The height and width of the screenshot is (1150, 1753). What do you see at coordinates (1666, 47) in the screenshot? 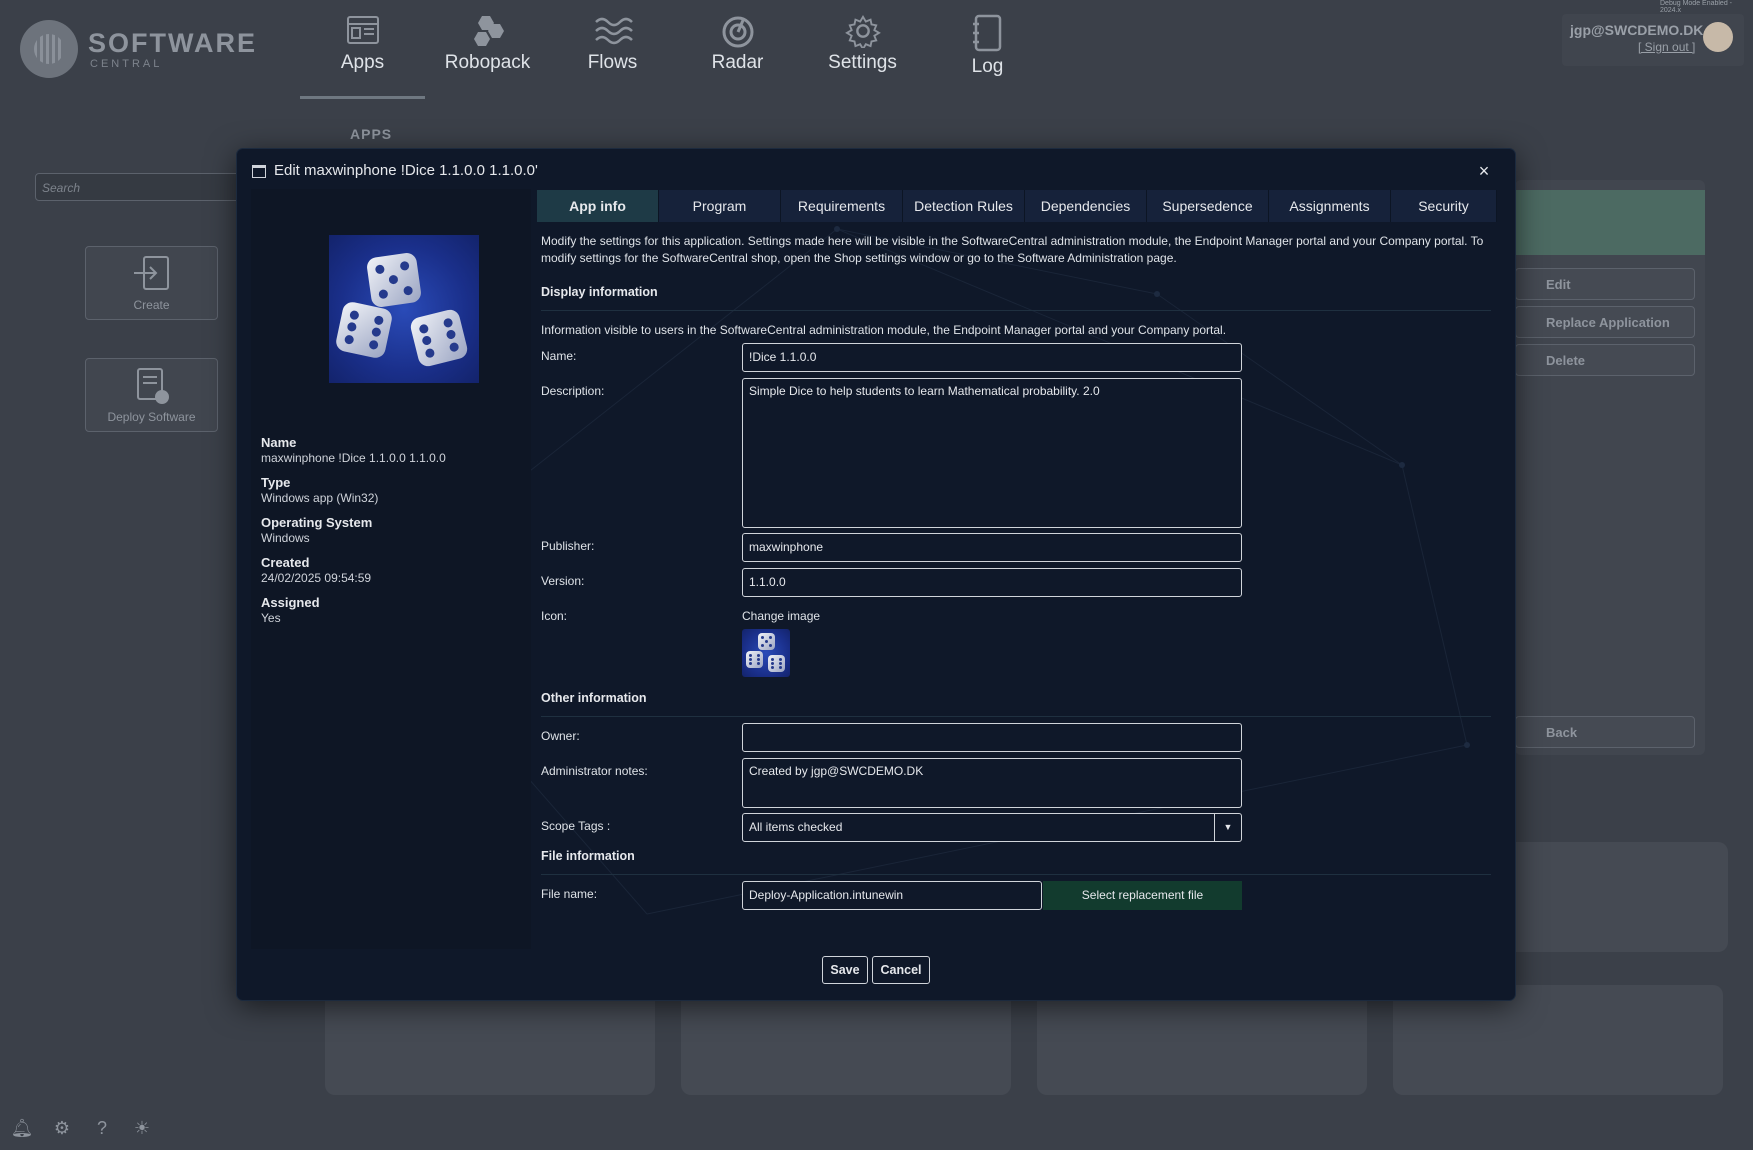
I see `sign-out-link: [ Sign out ]` at bounding box center [1666, 47].